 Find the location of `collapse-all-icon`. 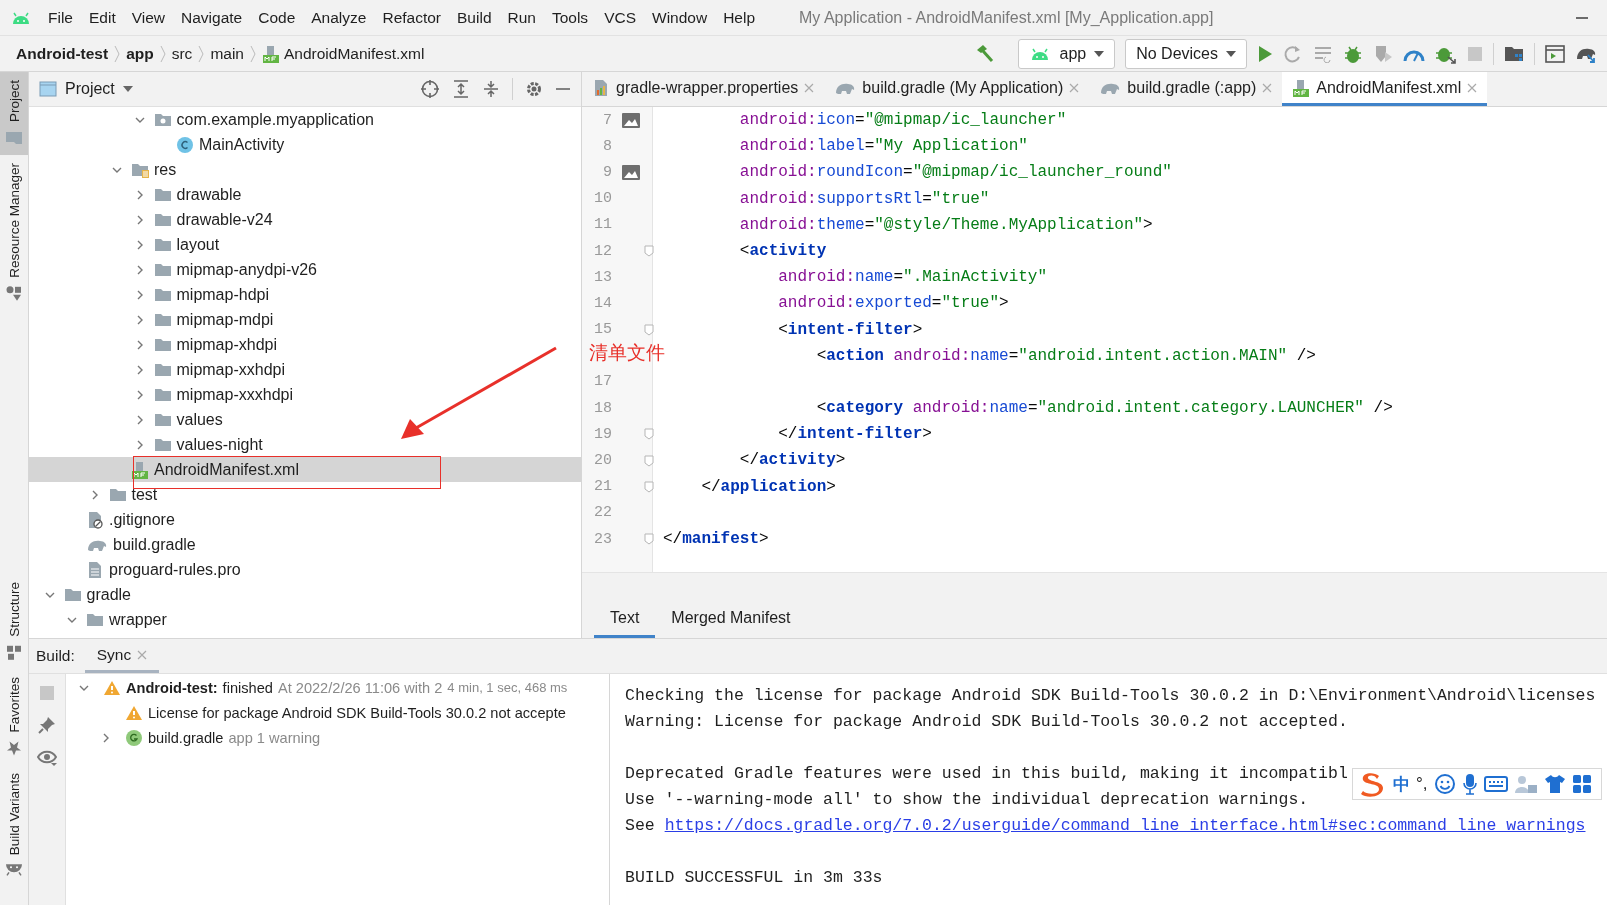

collapse-all-icon is located at coordinates (491, 89).